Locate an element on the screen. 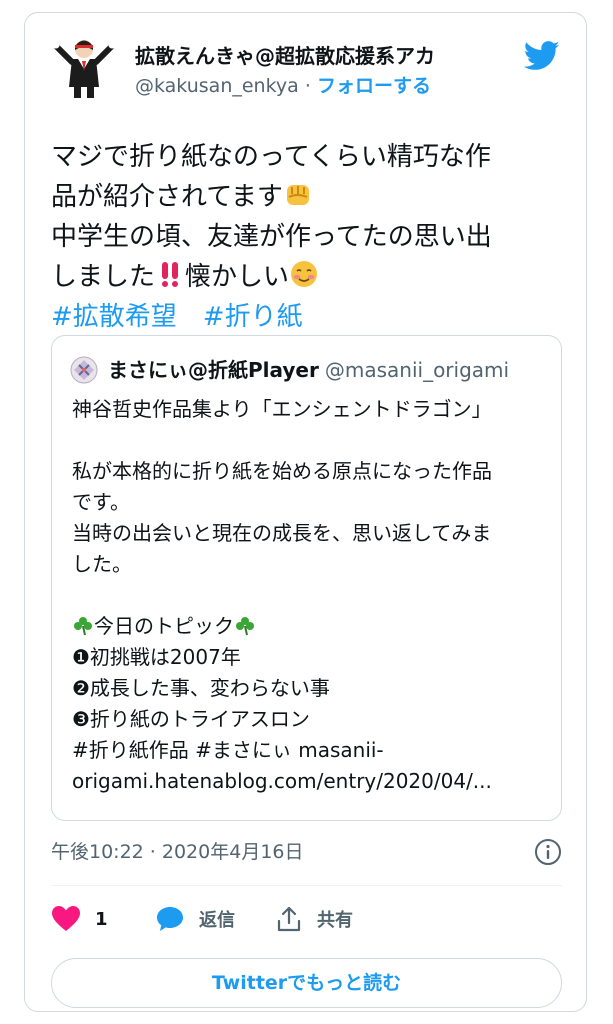 The image size is (613, 1024). tweet-line-with-emoji: しました 懐かしい is located at coordinates (308, 277).